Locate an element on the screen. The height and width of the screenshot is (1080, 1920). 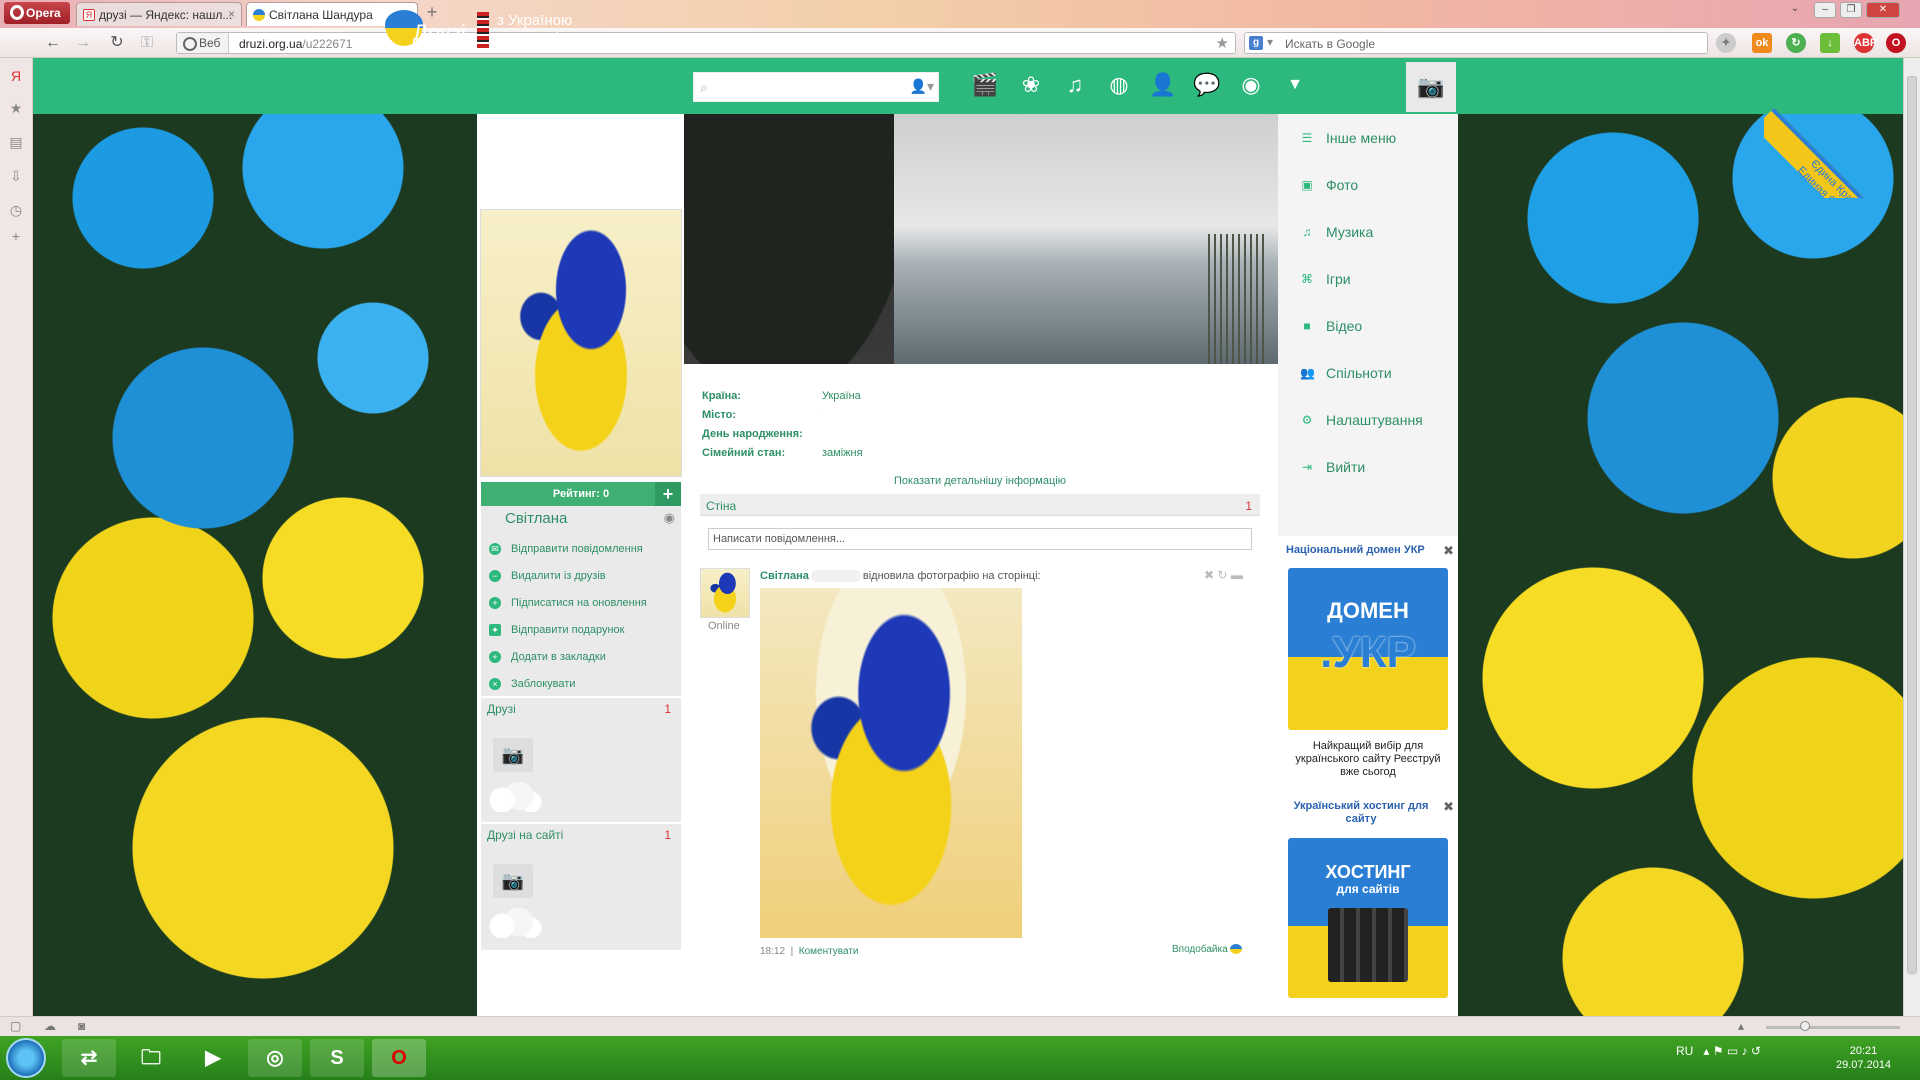
adblock-extension-icon: ABP is located at coordinates (1865, 43).